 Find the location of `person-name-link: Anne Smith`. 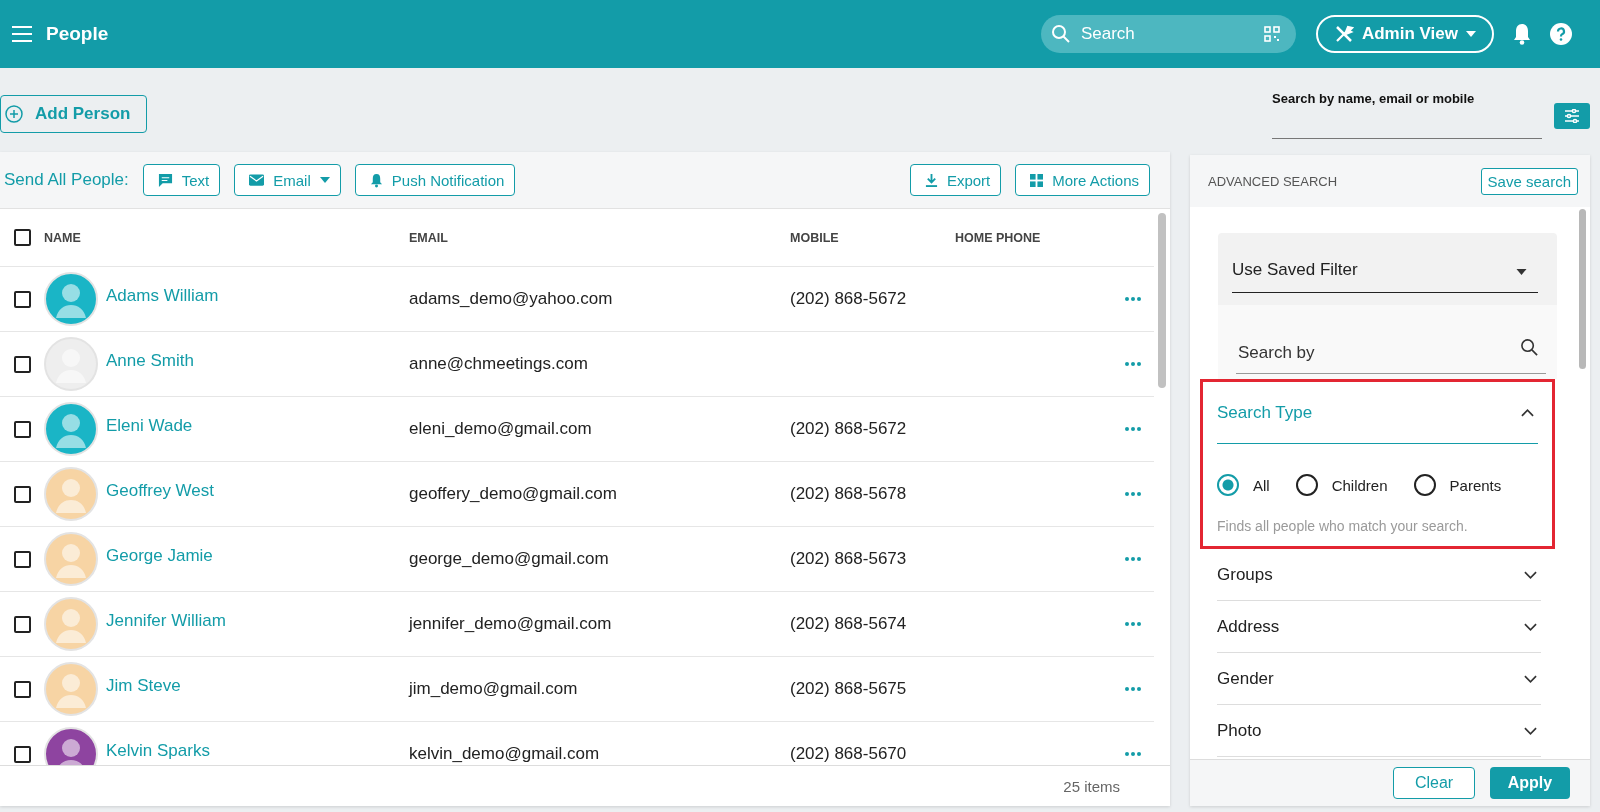

person-name-link: Anne Smith is located at coordinates (150, 361).